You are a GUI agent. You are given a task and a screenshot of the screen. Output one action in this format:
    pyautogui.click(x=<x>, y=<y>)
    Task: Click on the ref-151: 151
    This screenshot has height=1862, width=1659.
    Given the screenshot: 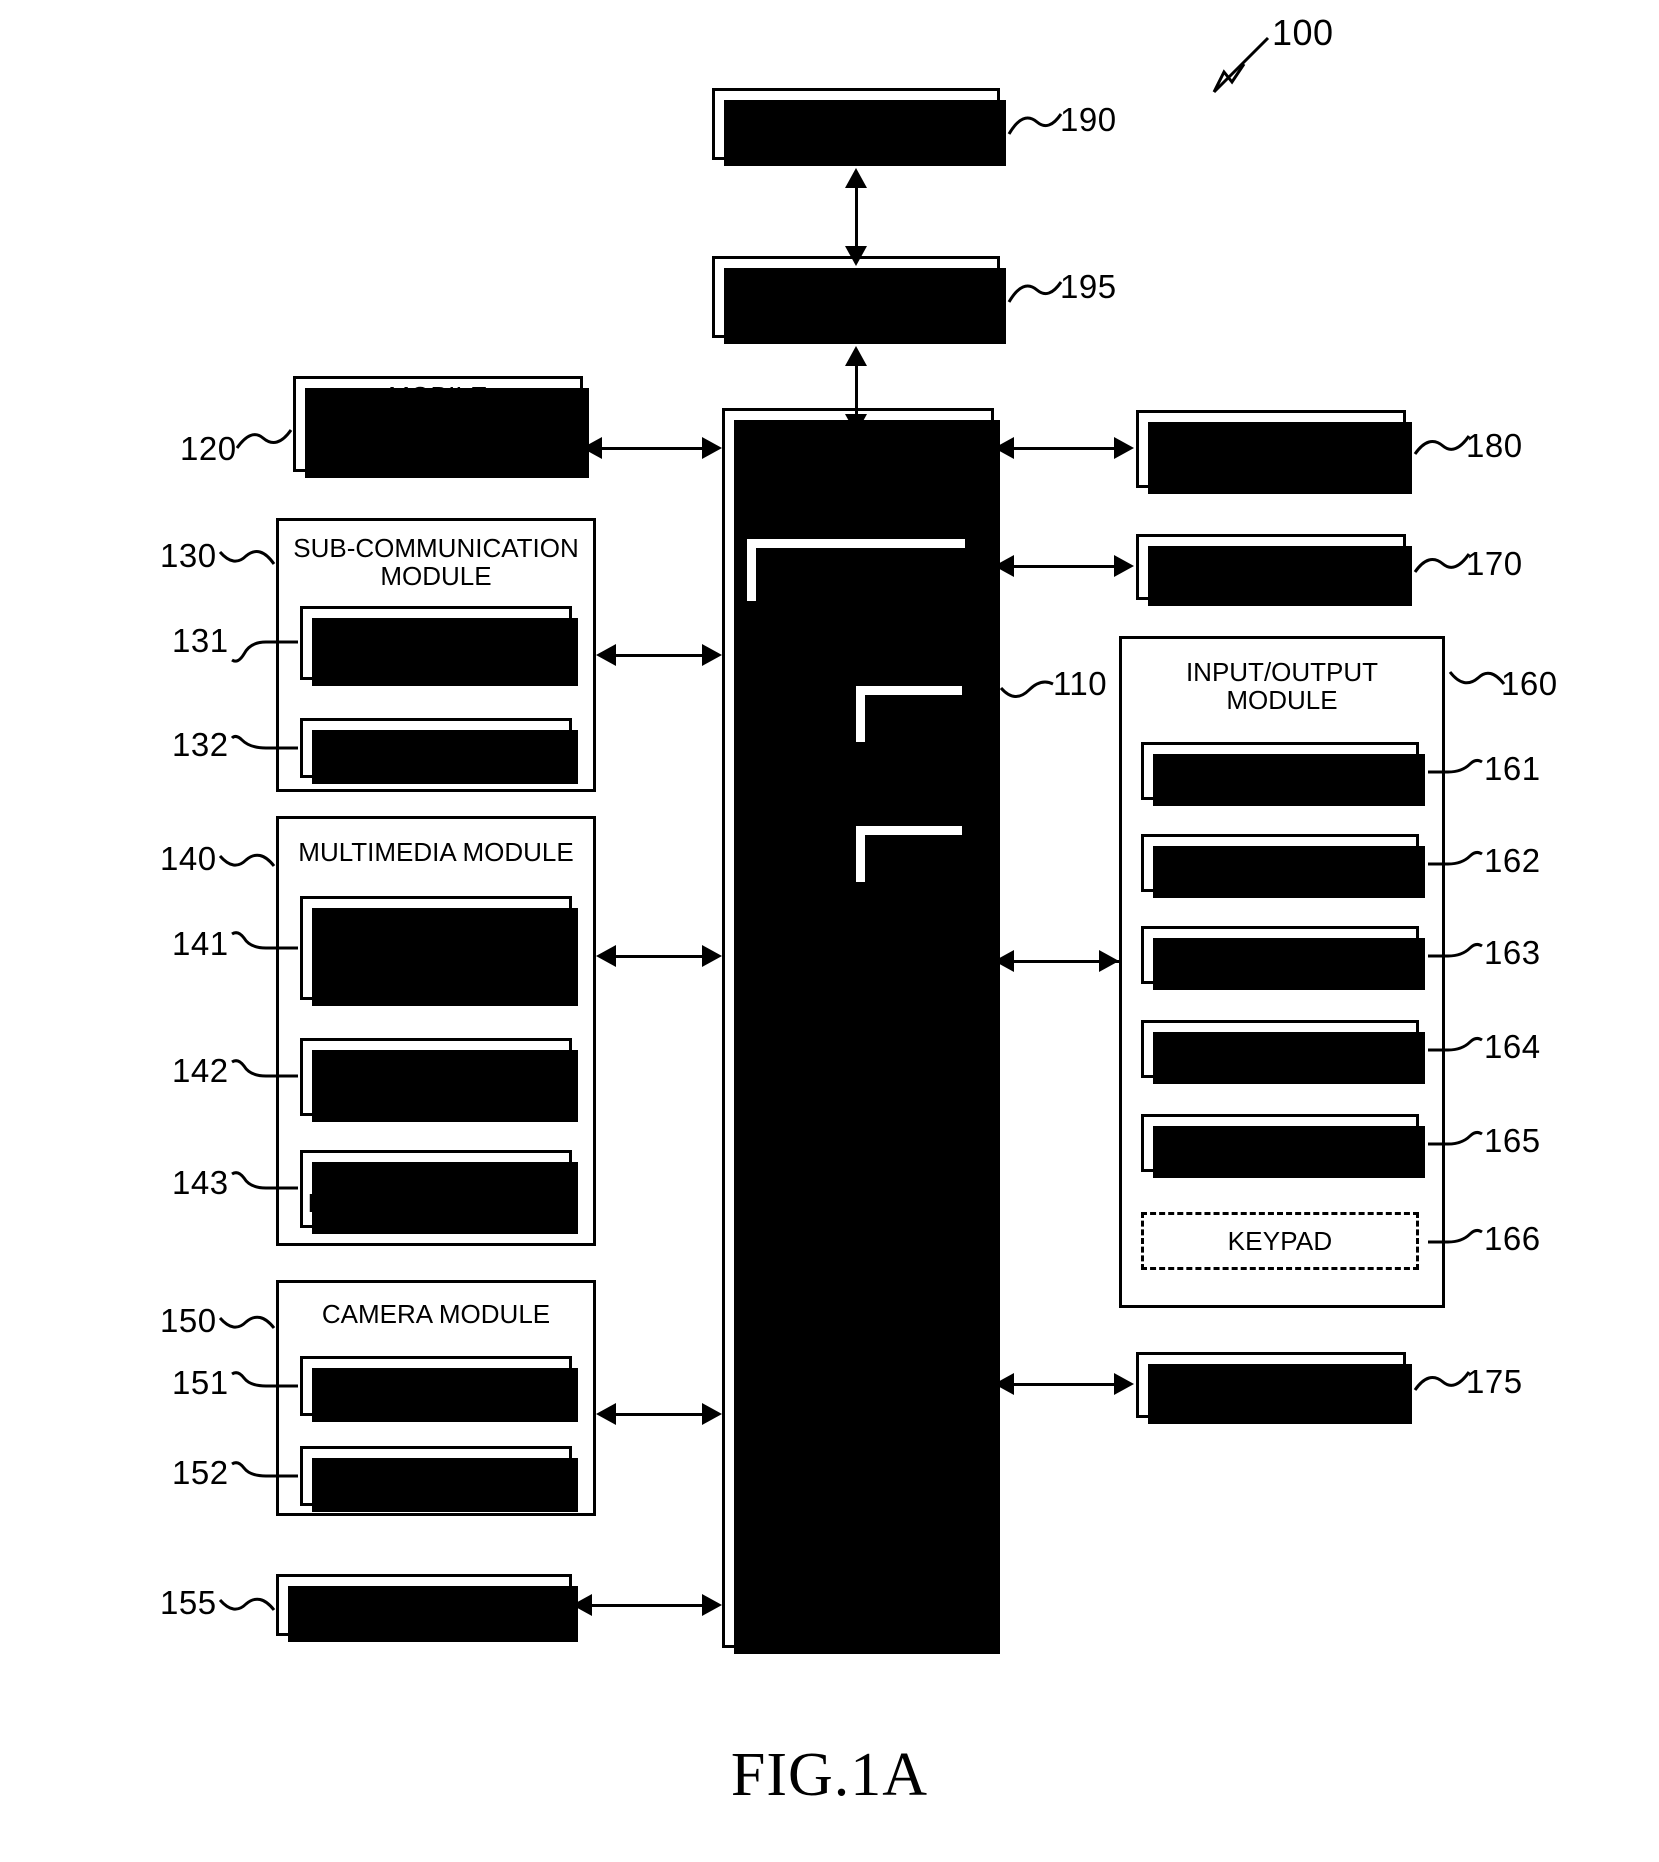 What is the action you would take?
    pyautogui.click(x=200, y=1382)
    